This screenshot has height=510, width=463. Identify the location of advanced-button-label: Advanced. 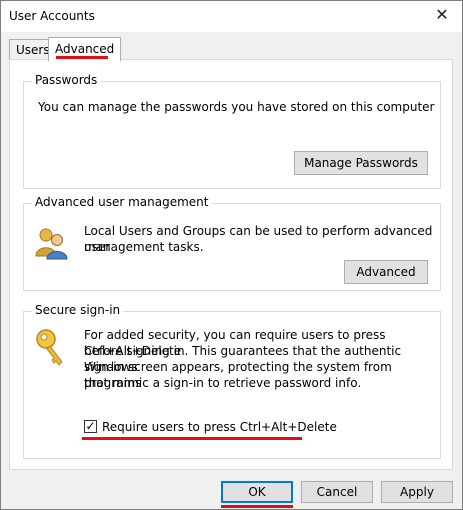
(386, 272).